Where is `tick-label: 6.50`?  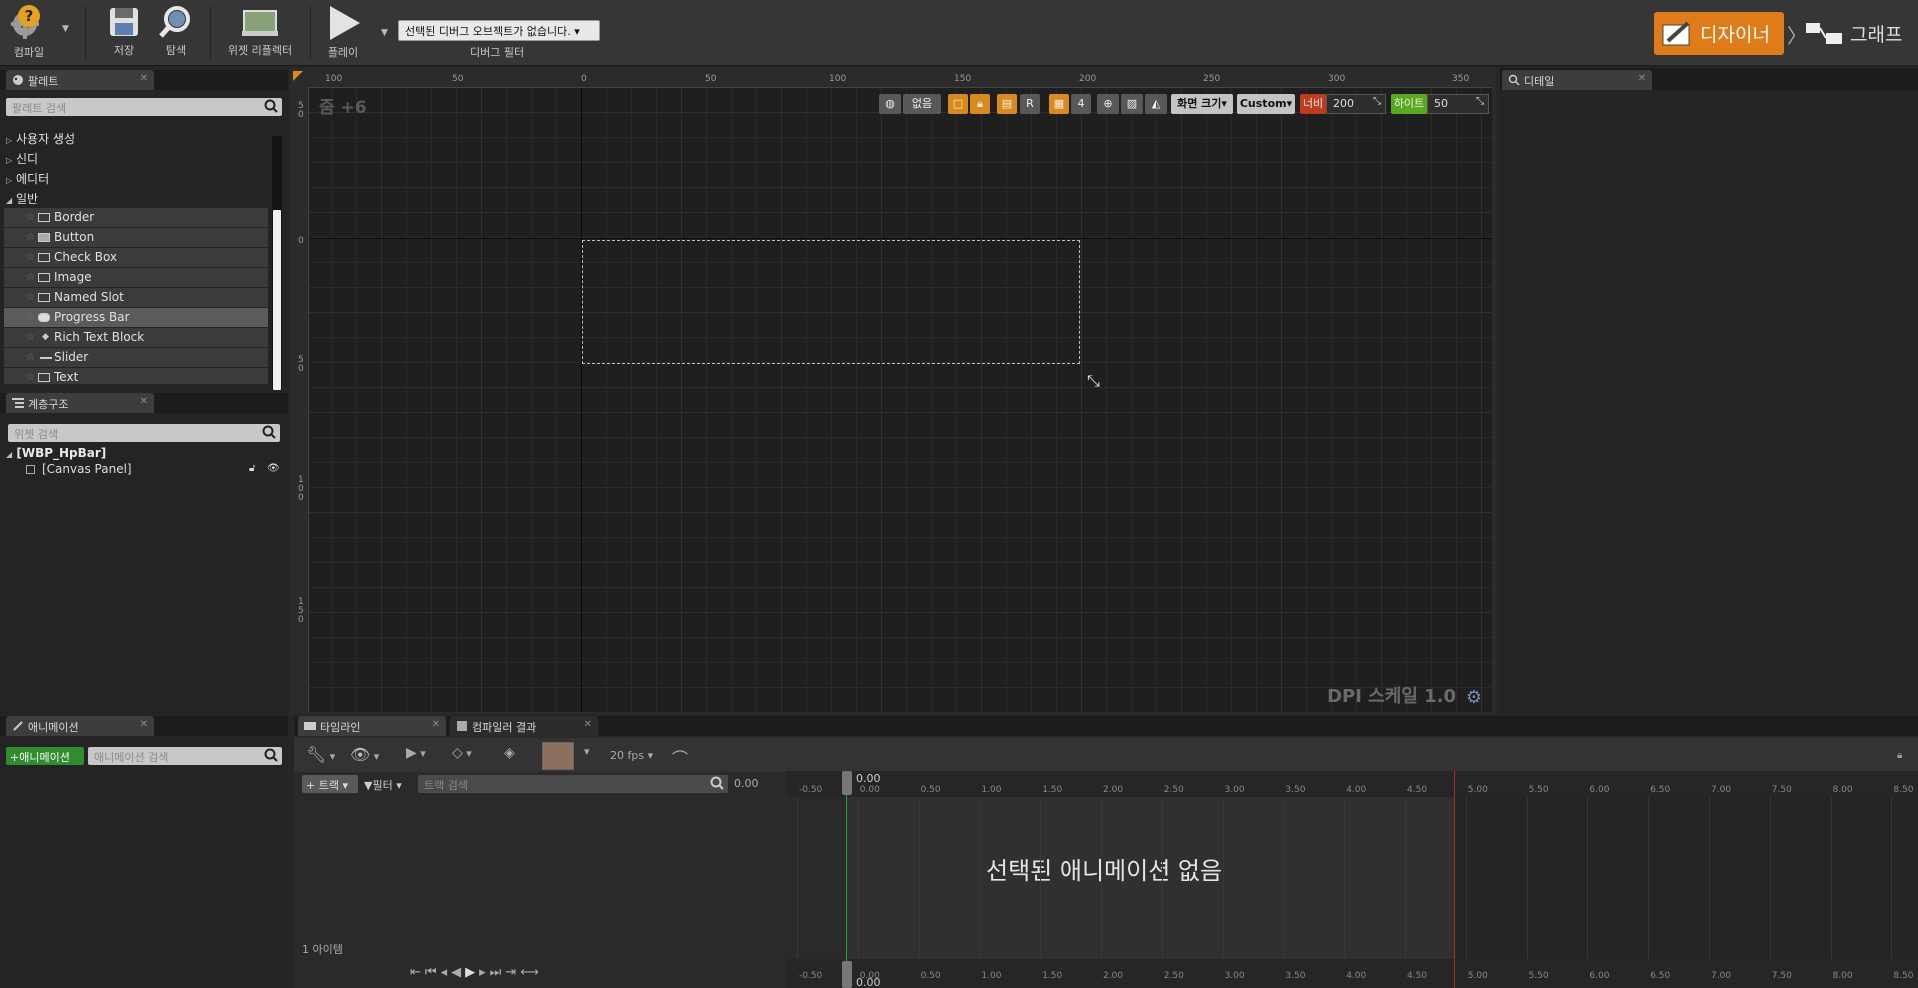
tick-label: 6.50 is located at coordinates (1660, 790).